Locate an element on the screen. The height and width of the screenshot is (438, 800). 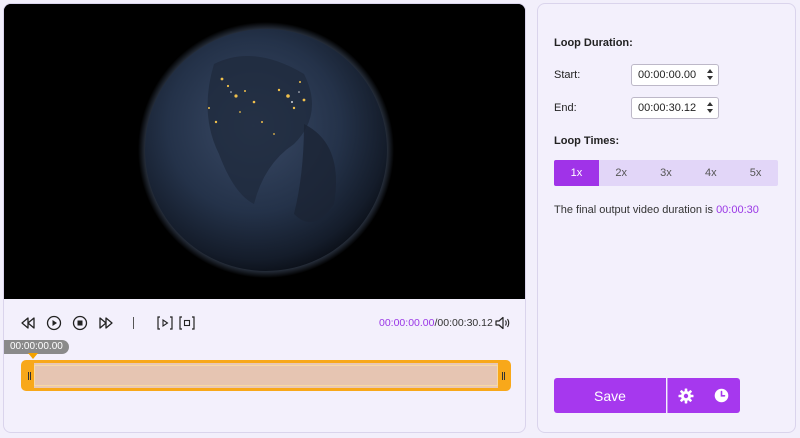
time-readout: 00:00:00.00/00:00:30.12 is located at coordinates (436, 323).